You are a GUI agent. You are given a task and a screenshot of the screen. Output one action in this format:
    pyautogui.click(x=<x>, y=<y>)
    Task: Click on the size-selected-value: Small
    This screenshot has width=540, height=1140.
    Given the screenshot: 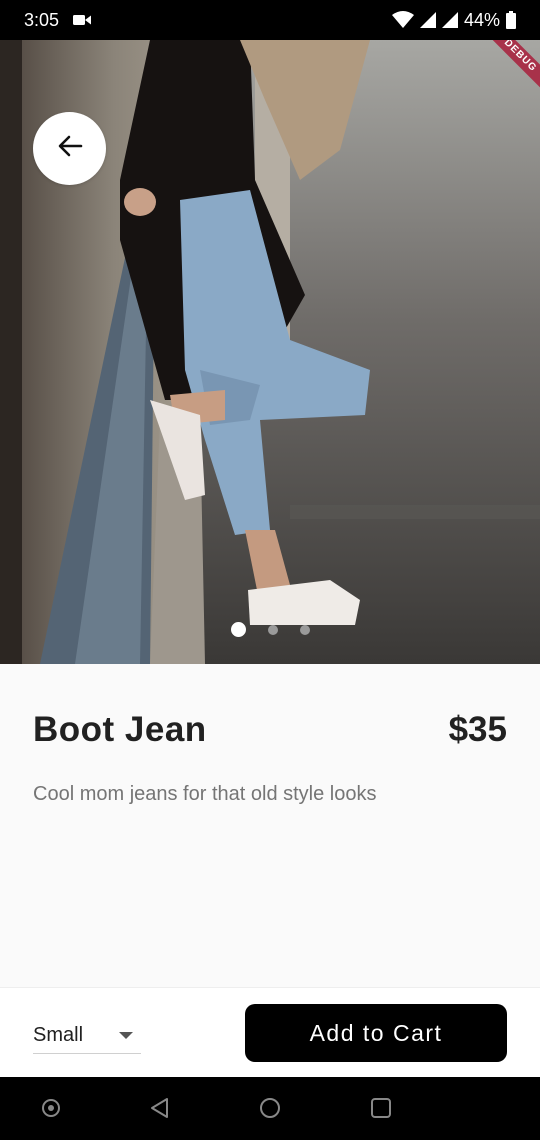 What is the action you would take?
    pyautogui.click(x=58, y=1035)
    